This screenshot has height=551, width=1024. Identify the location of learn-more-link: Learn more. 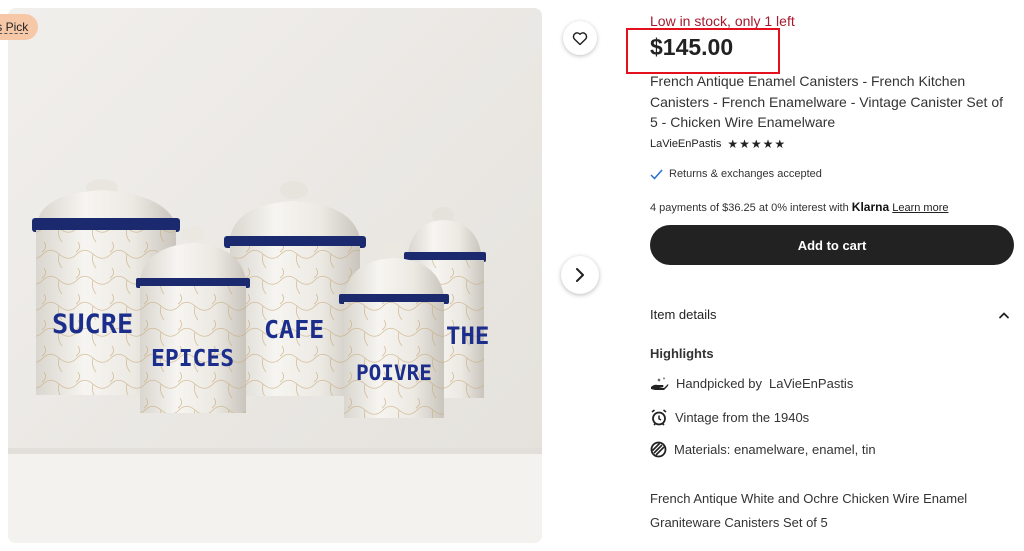
(920, 208).